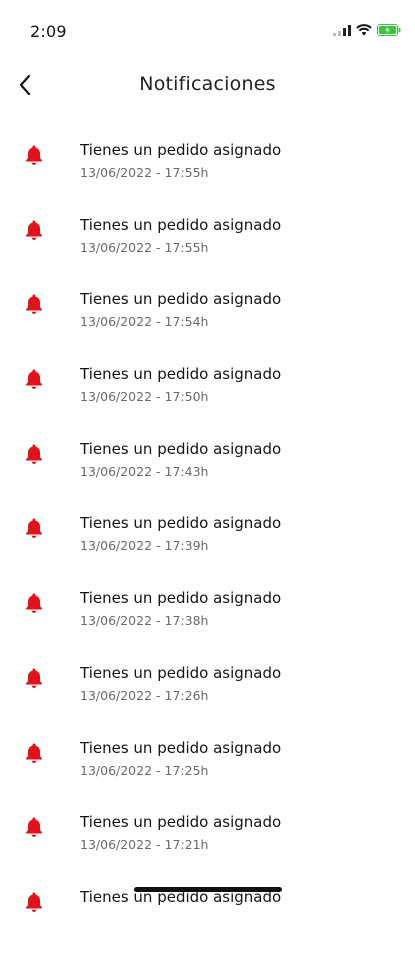 This screenshot has height=954, width=415. What do you see at coordinates (144, 546) in the screenshot?
I see `notification-time: 13/06/2022 - 17:39h` at bounding box center [144, 546].